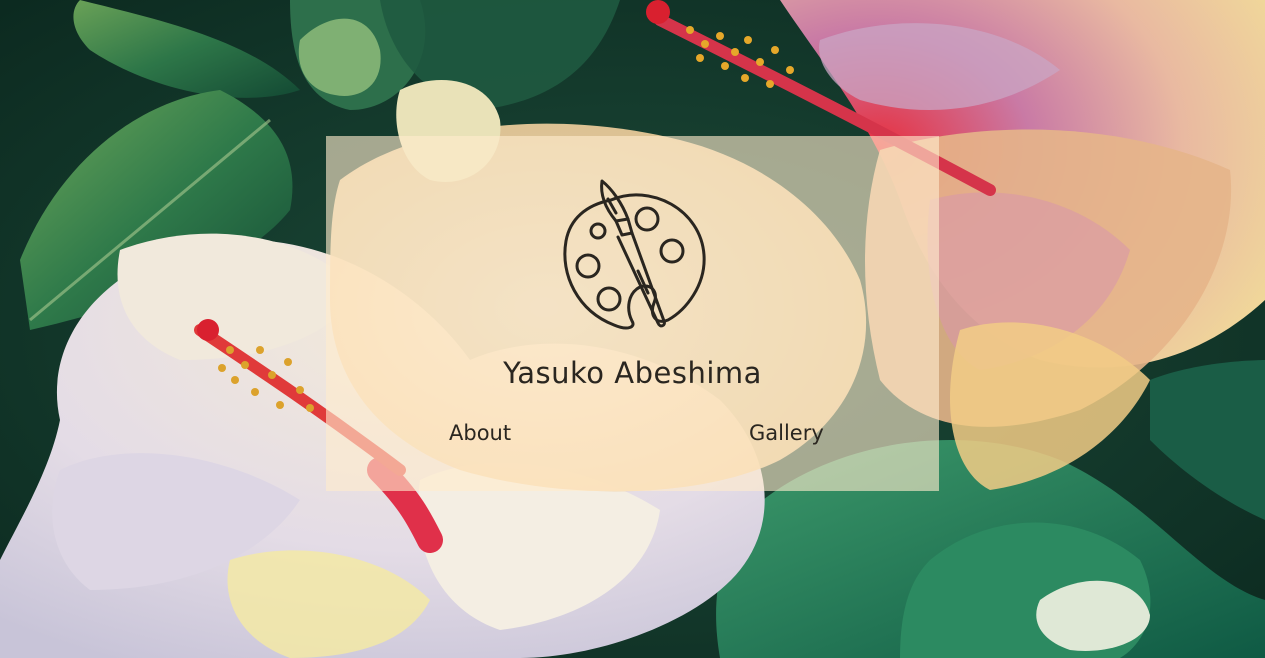  What do you see at coordinates (632, 373) in the screenshot?
I see `site-title: Yasuko Abeshima` at bounding box center [632, 373].